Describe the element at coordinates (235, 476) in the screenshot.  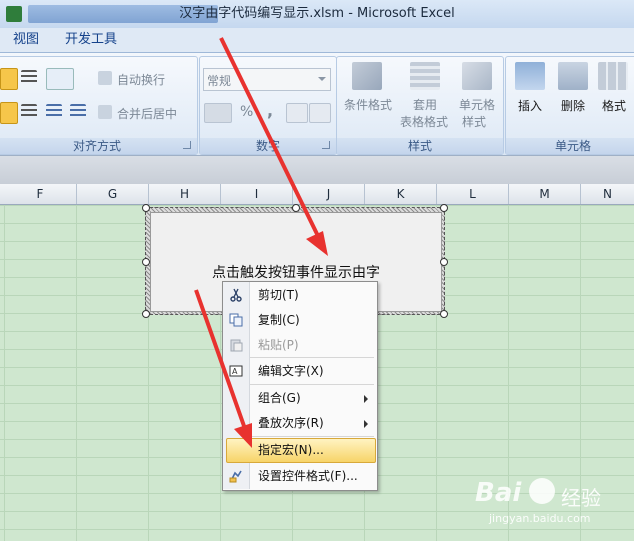
I see `format-control-icon` at that location.